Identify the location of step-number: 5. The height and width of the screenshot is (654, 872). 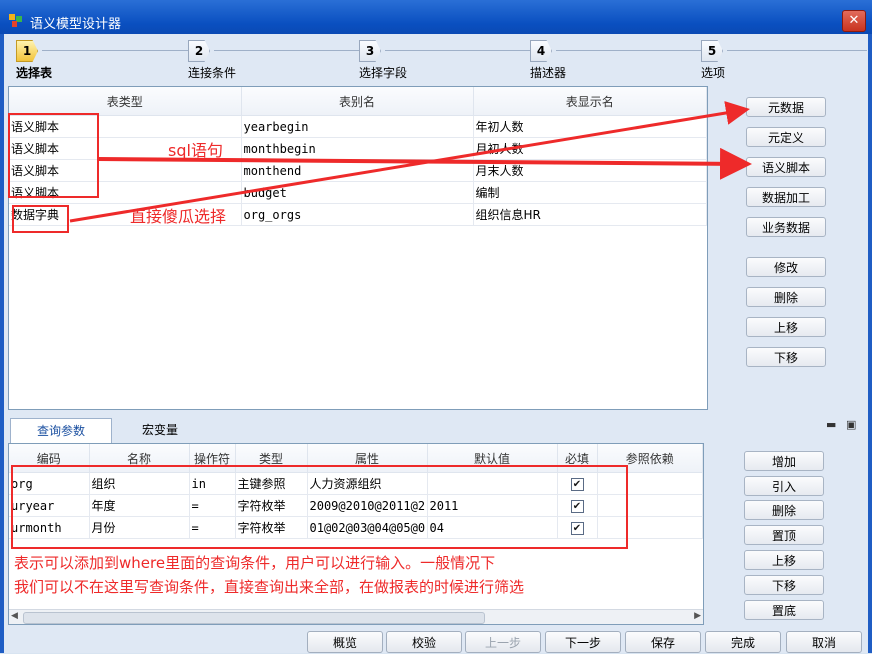
(712, 51).